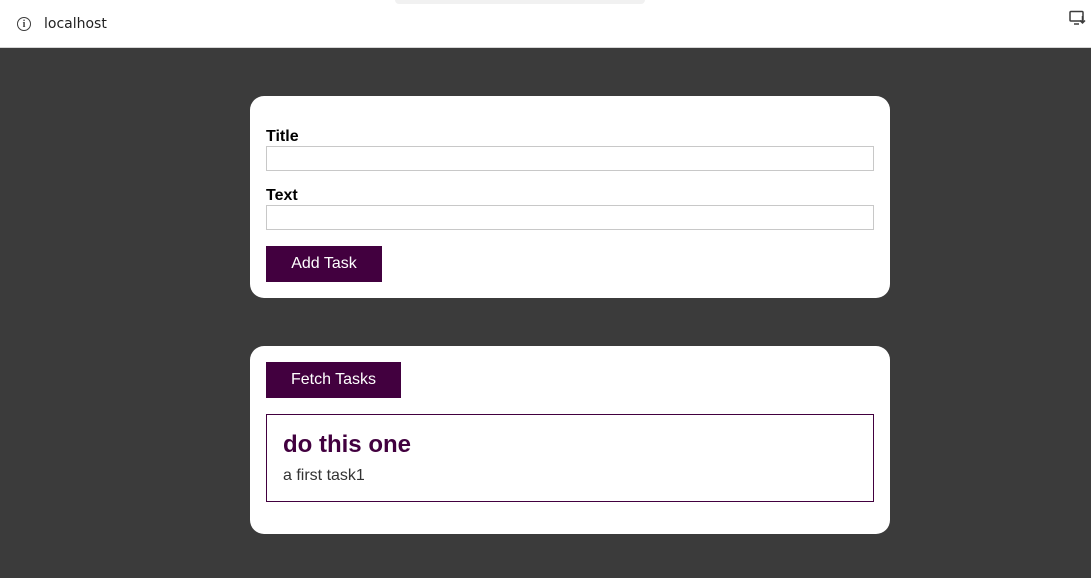 Image resolution: width=1091 pixels, height=578 pixels. What do you see at coordinates (1078, 18) in the screenshot?
I see `install-app-icon` at bounding box center [1078, 18].